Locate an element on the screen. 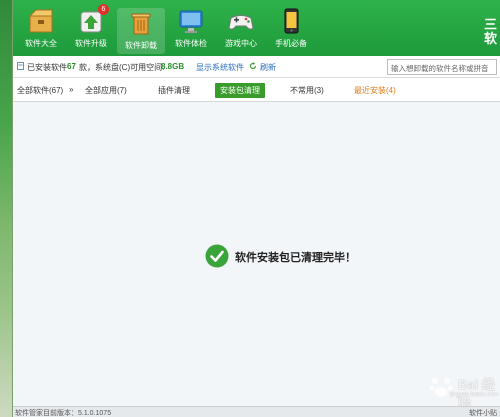 The image size is (500, 417). disk-space-label: 款，系统盘(C)可用空间: is located at coordinates (122, 67).